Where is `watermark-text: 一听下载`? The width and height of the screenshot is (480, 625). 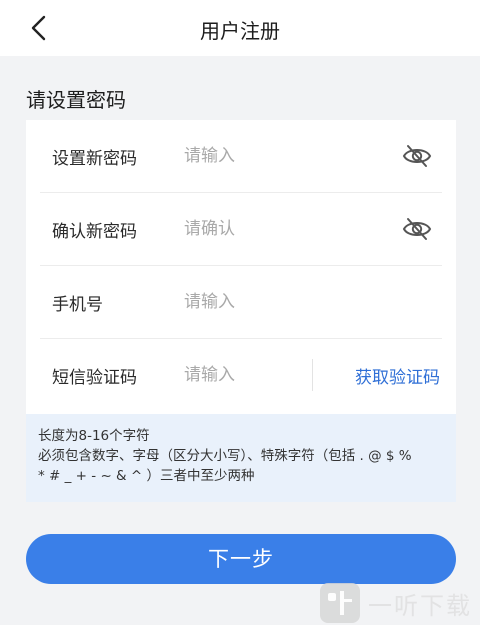
watermark-text: 一听下载 is located at coordinates (420, 605).